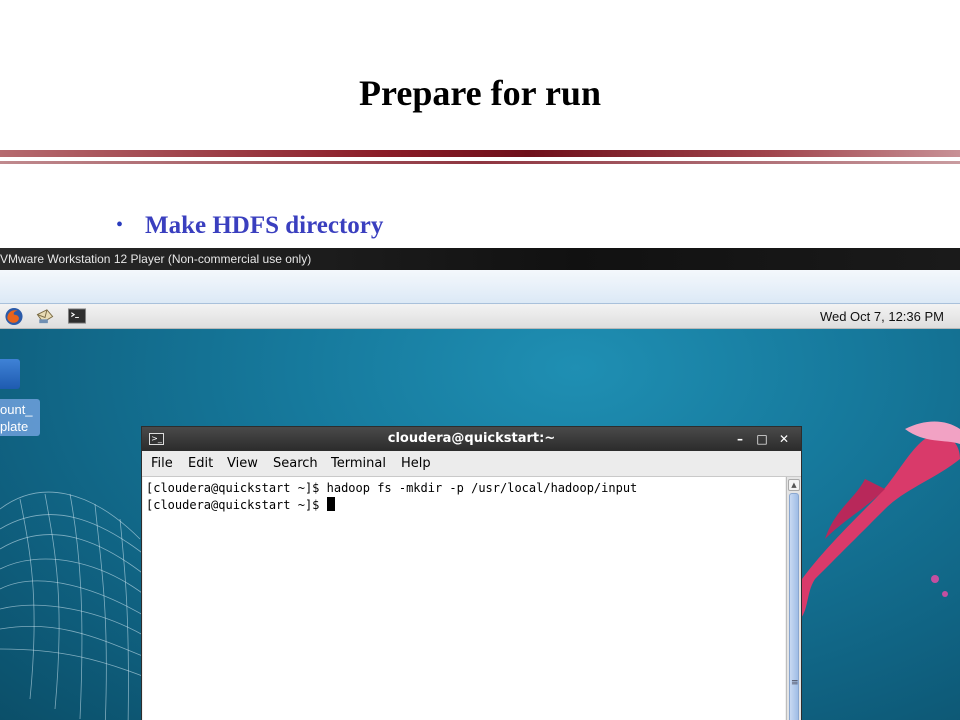 This screenshot has width=960, height=720. Describe the element at coordinates (200, 464) in the screenshot. I see `menu-edit: Edit` at that location.